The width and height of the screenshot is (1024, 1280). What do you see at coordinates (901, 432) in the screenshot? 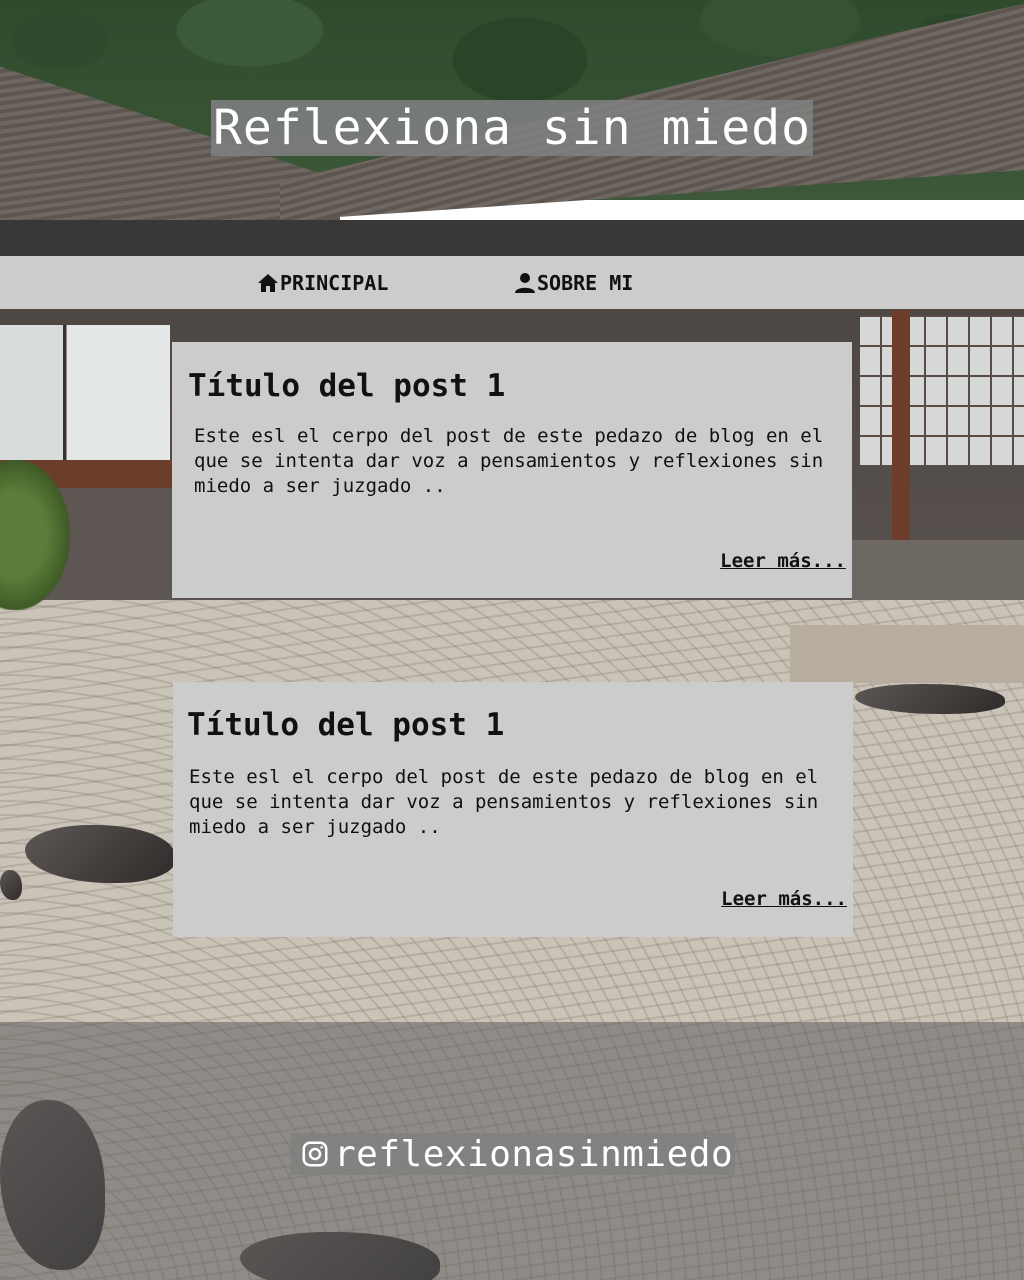
I see `wood-post` at bounding box center [901, 432].